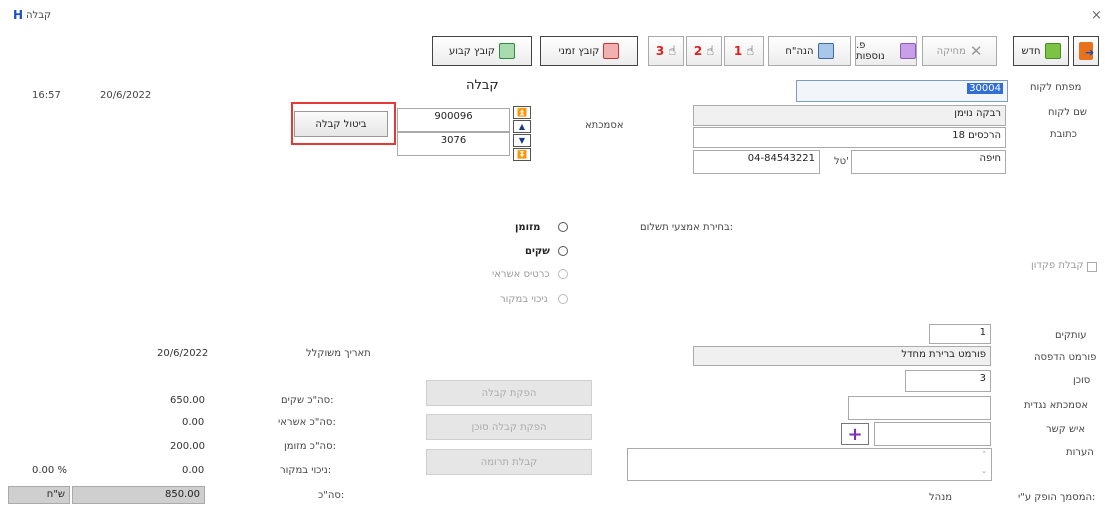 This screenshot has height=521, width=1105. I want to click on customer-name-field: רבקה נוימן, so click(849, 115).